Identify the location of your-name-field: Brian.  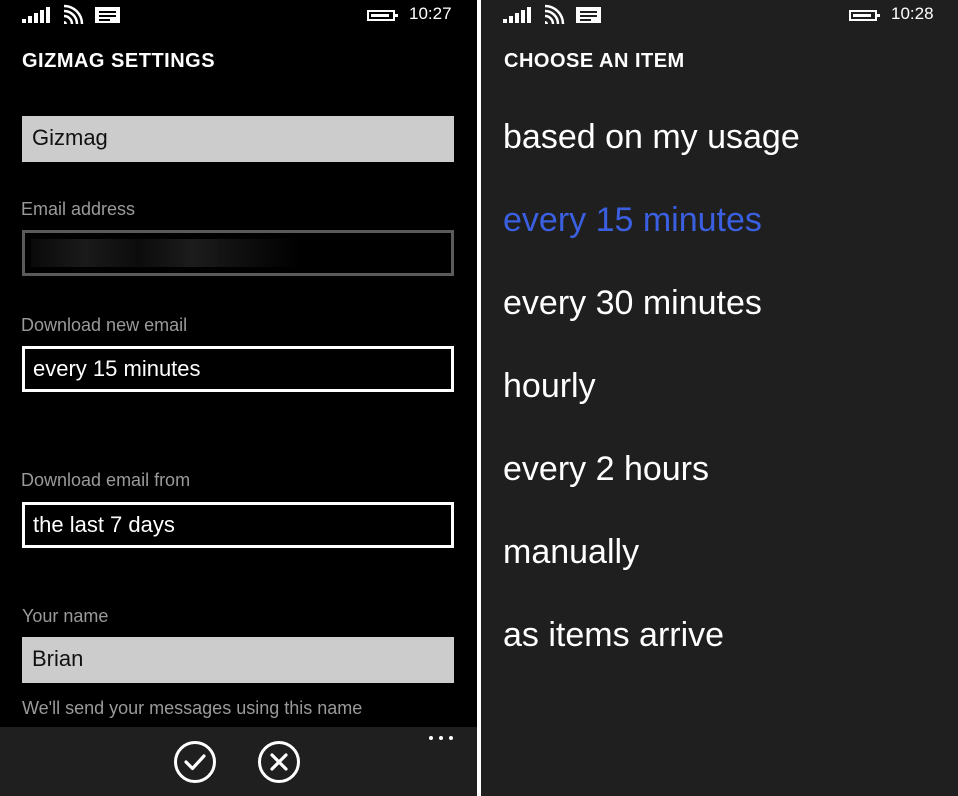
(238, 660).